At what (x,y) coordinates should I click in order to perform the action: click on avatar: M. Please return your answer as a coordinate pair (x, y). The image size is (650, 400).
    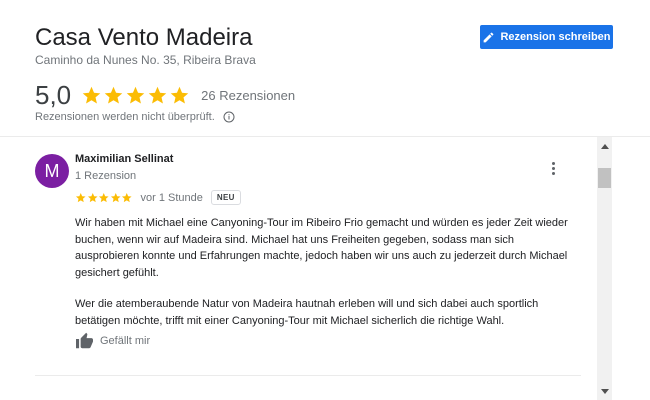
    Looking at the image, I should click on (52, 171).